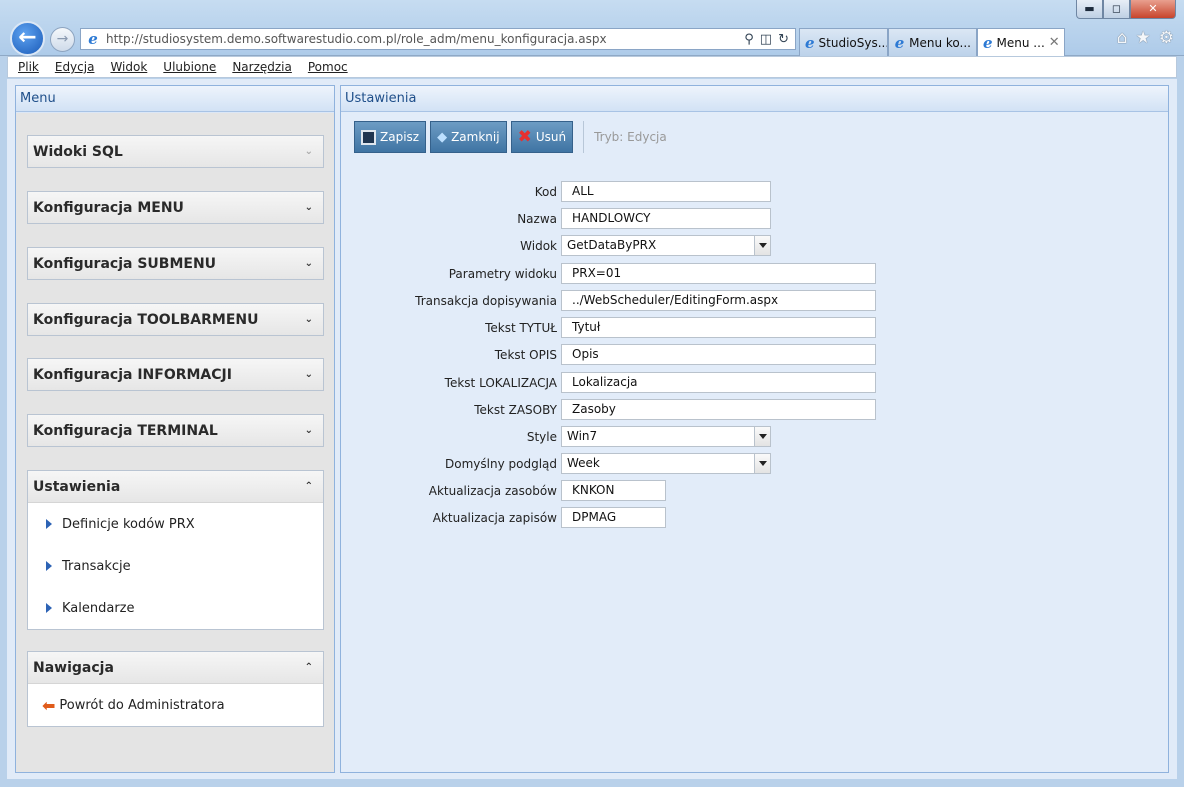  Describe the element at coordinates (189, 67) in the screenshot. I see `menu-ulubione: Ulubione` at that location.